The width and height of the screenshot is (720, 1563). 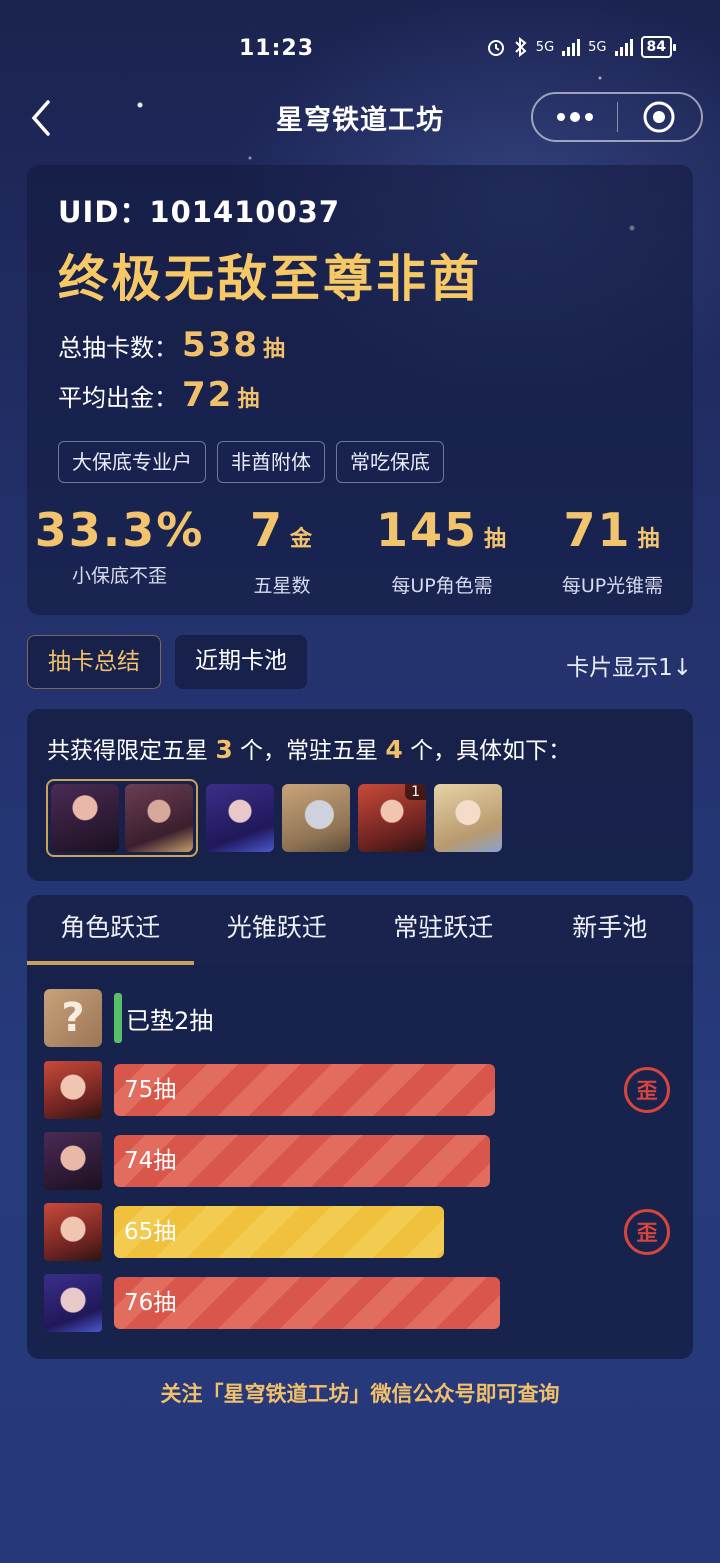 I want to click on metric-label: 每UP光锥需, so click(x=612, y=586).